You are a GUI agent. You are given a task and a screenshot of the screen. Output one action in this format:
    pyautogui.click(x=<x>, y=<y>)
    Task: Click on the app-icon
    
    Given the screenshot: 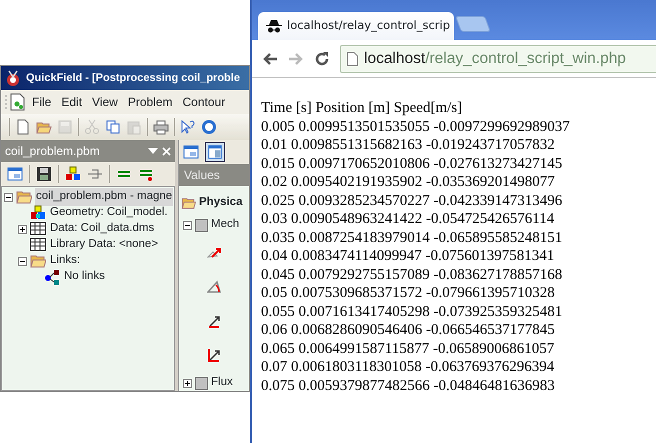 What is the action you would take?
    pyautogui.click(x=13, y=78)
    